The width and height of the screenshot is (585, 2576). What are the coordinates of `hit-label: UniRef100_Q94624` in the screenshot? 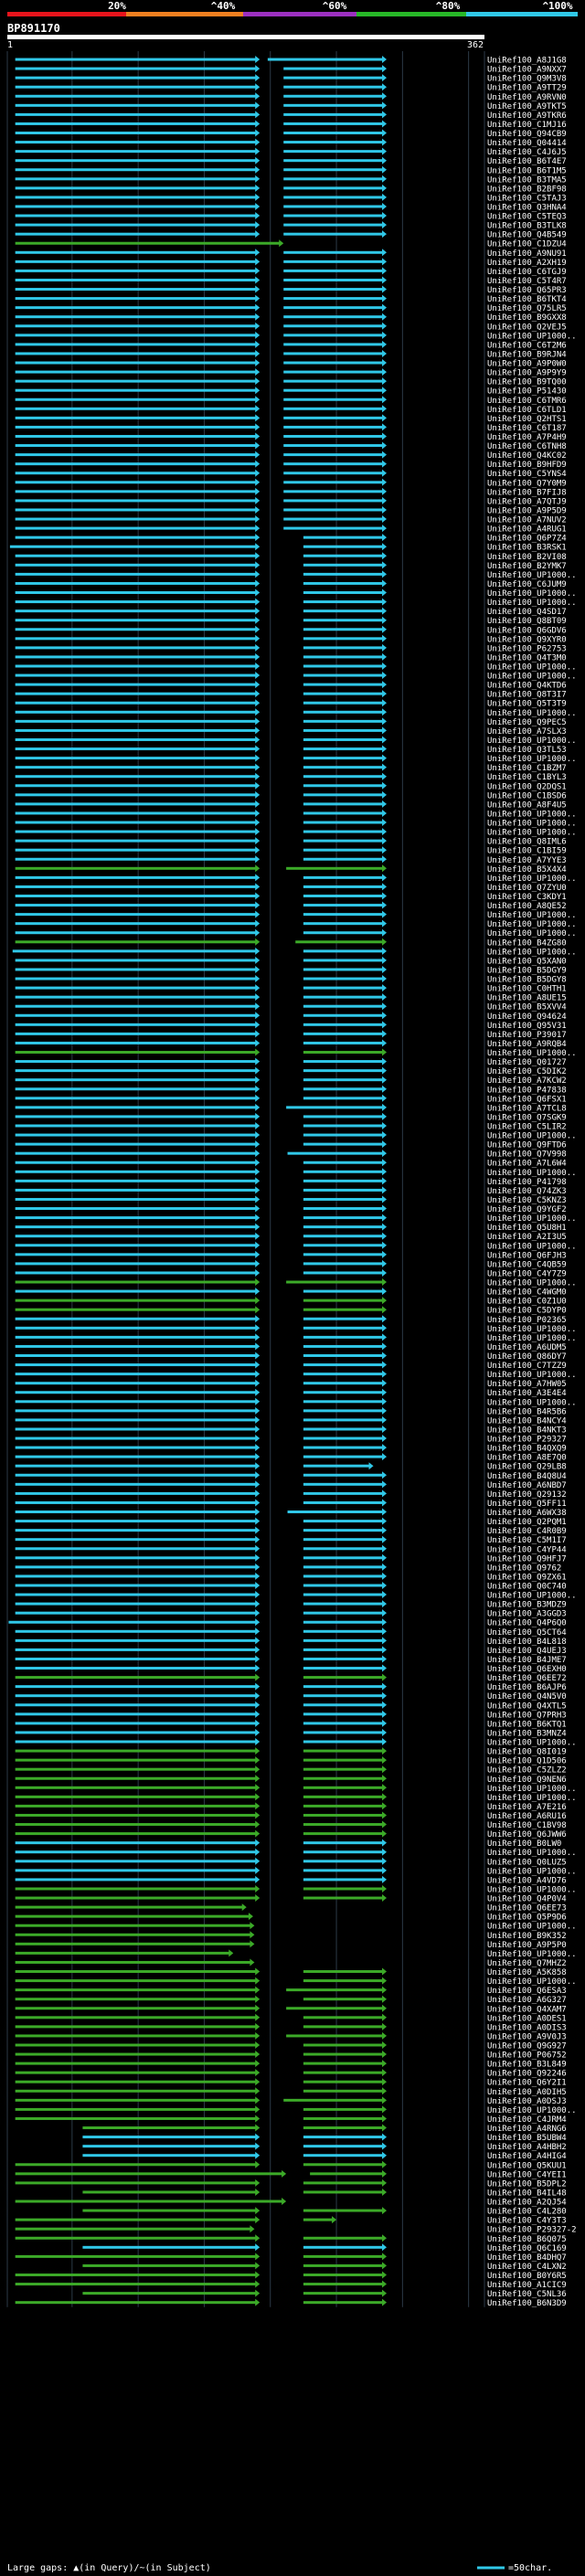 It's located at (527, 1017).